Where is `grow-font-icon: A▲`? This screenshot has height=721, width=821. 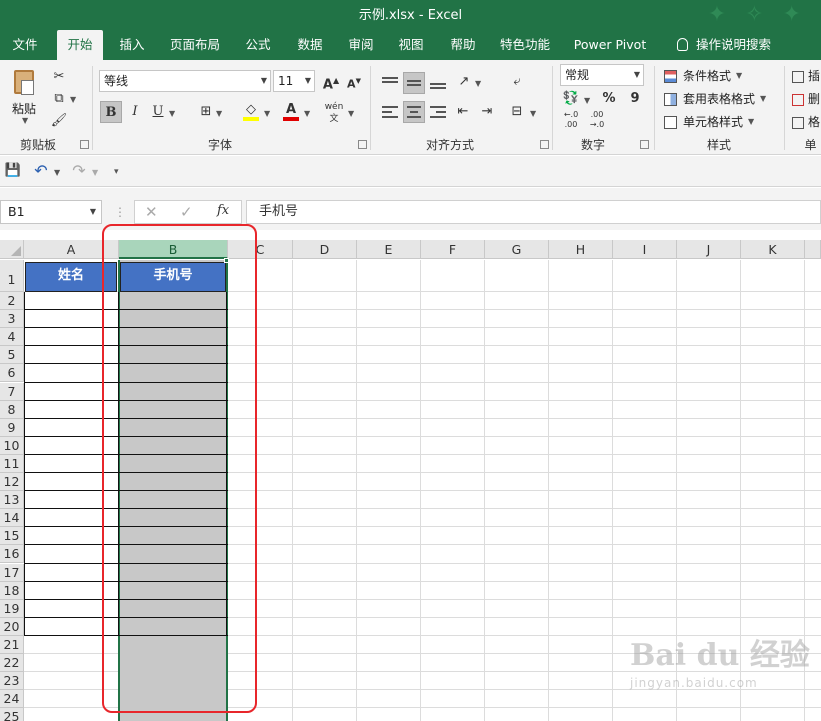
grow-font-icon: A▲ is located at coordinates (331, 81).